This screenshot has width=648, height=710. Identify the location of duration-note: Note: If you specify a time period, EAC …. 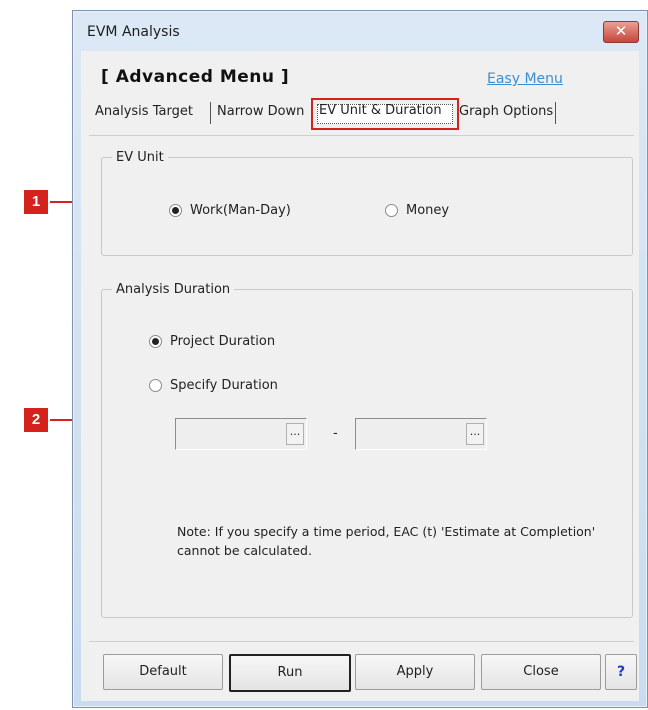
(386, 541).